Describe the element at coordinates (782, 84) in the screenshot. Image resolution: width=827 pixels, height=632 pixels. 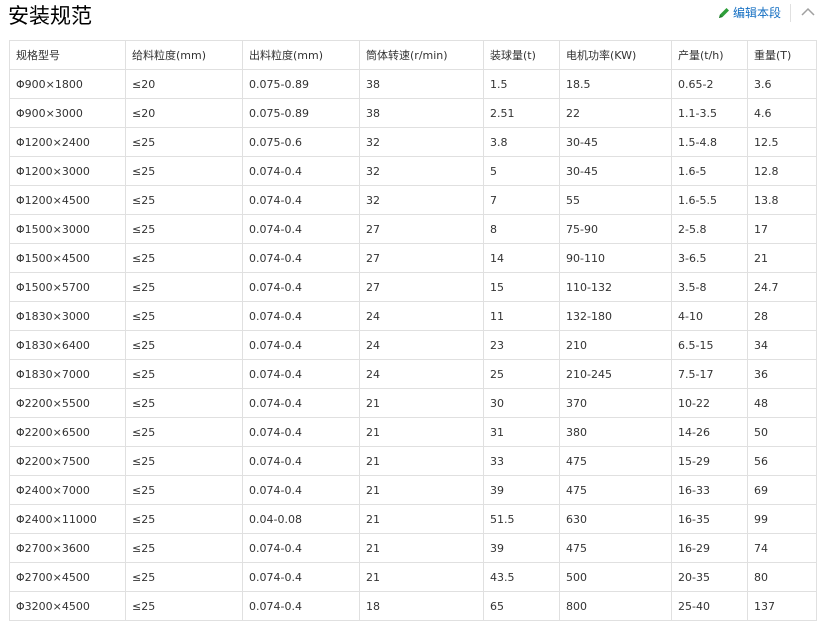
I see `cell-weight: 3.6` at that location.